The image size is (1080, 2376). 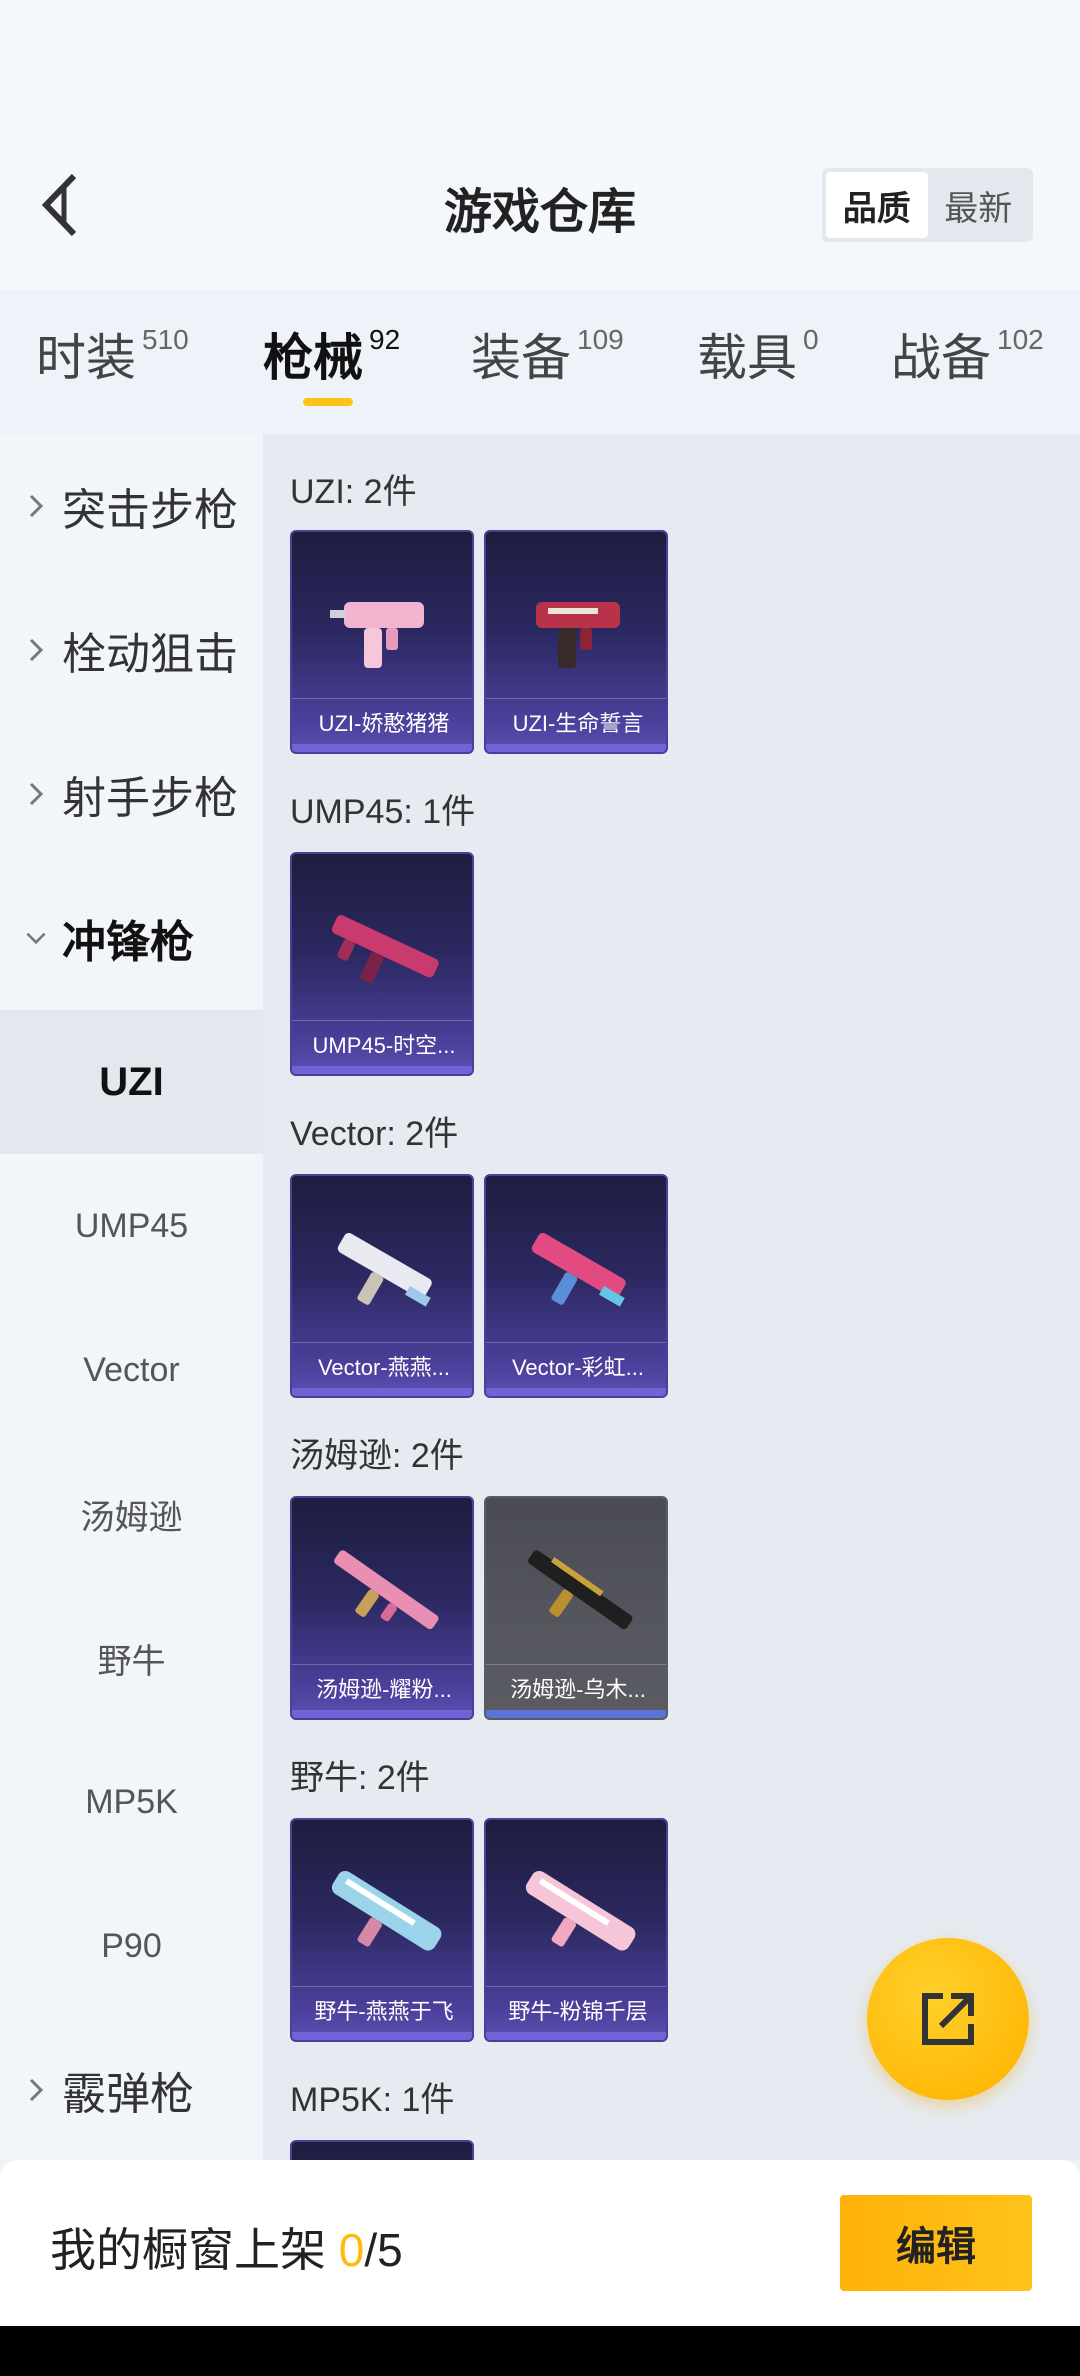 I want to click on sidebar-category-shotgun: 霰弹枪, so click(x=131, y=2089).